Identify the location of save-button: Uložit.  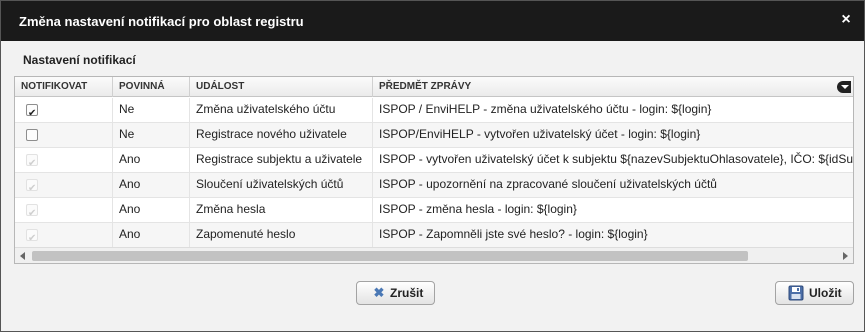
(814, 293).